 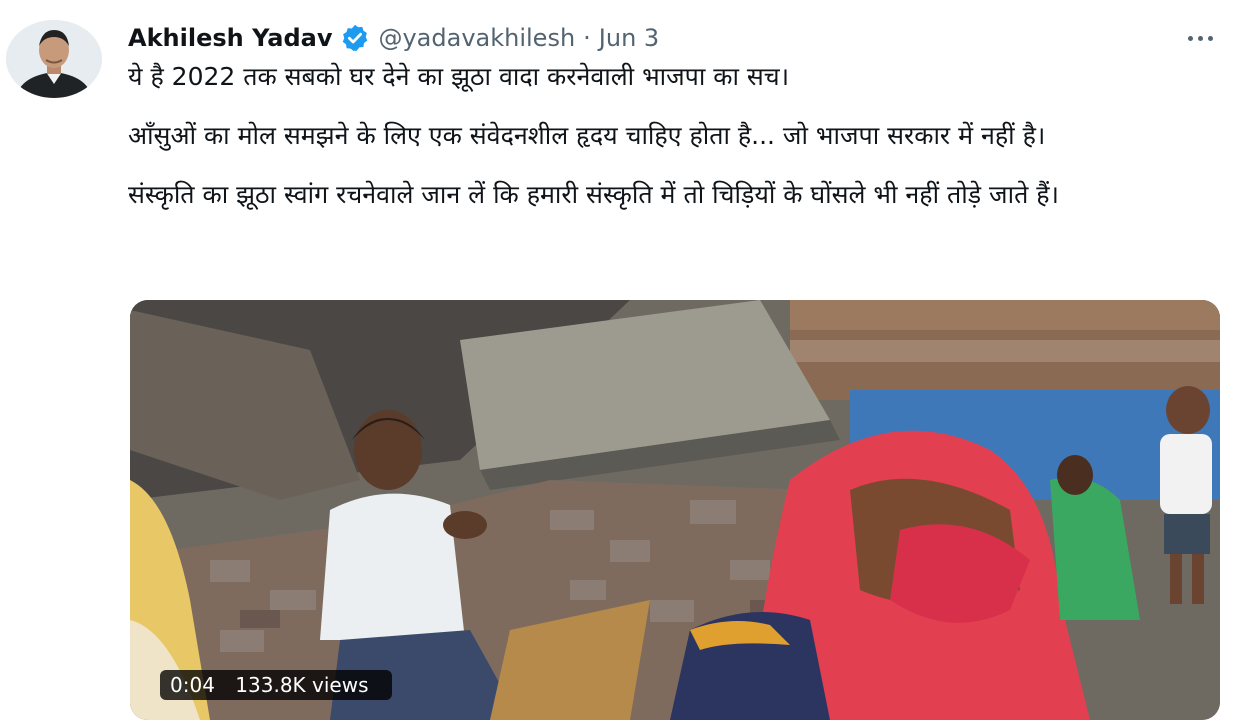 I want to click on tweet-header: Akhilesh Yadav @yadavakhilesh · Jun 3, so click(x=393, y=38).